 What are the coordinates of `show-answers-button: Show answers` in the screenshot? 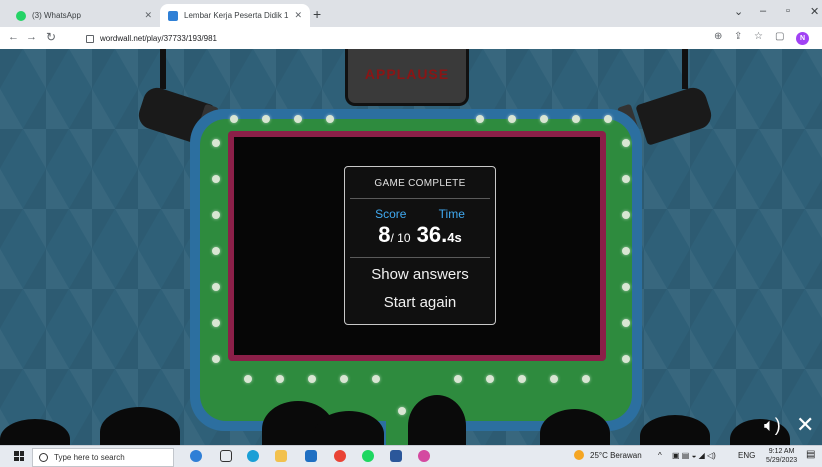 It's located at (420, 274).